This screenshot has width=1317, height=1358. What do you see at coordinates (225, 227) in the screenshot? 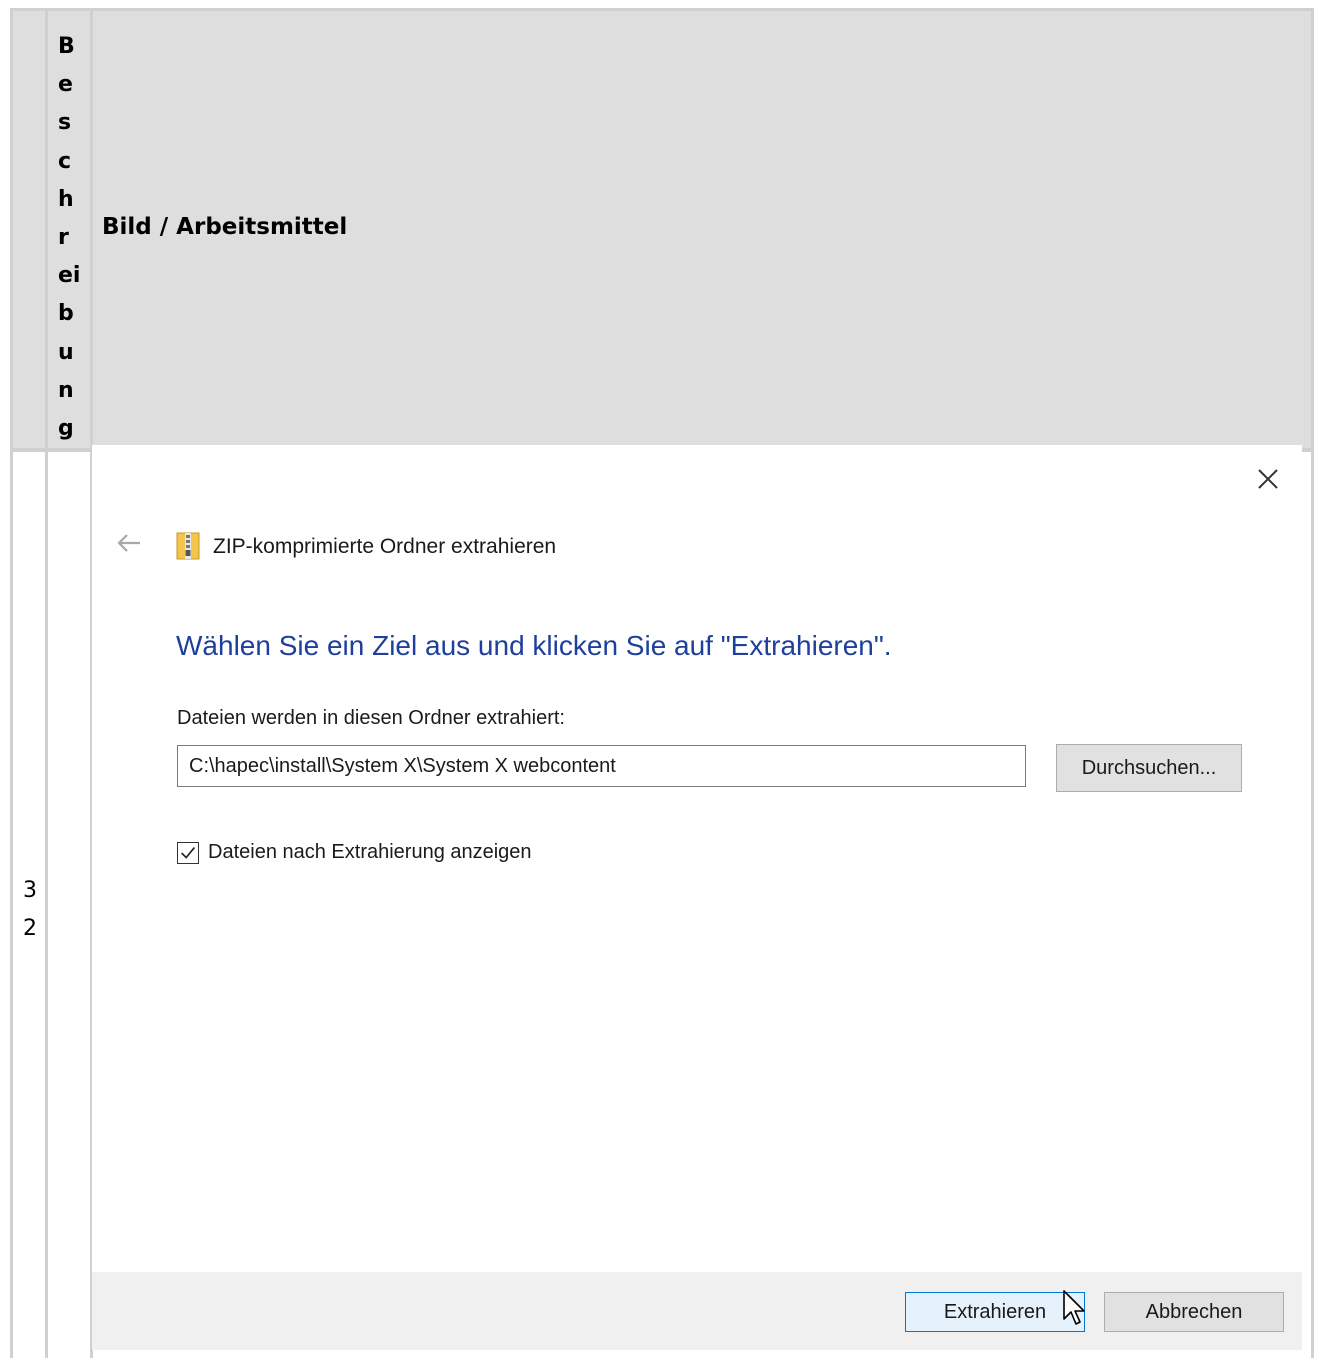
I see `header-bild-arbeitsmittel: Bild / Arbeitsmittel` at bounding box center [225, 227].